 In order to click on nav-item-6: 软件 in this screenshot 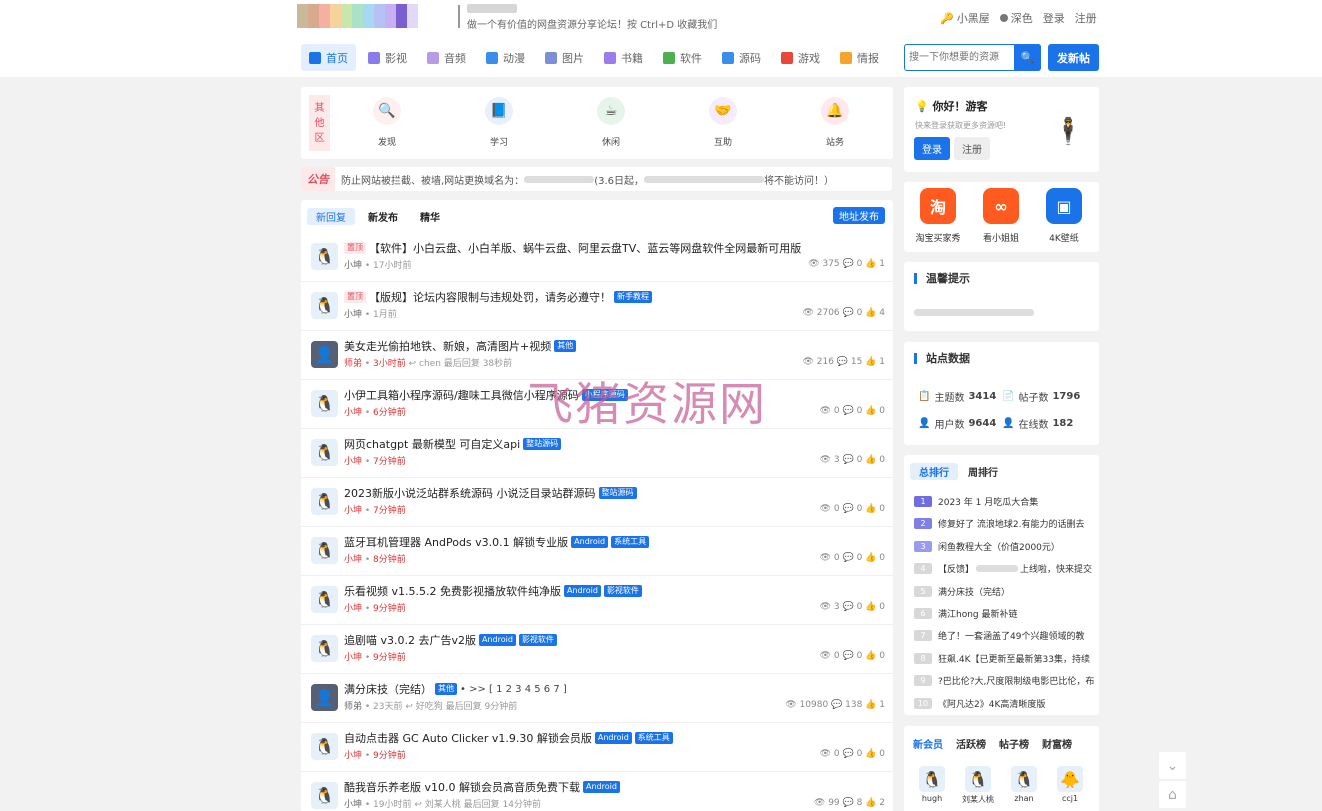, I will do `click(682, 57)`.